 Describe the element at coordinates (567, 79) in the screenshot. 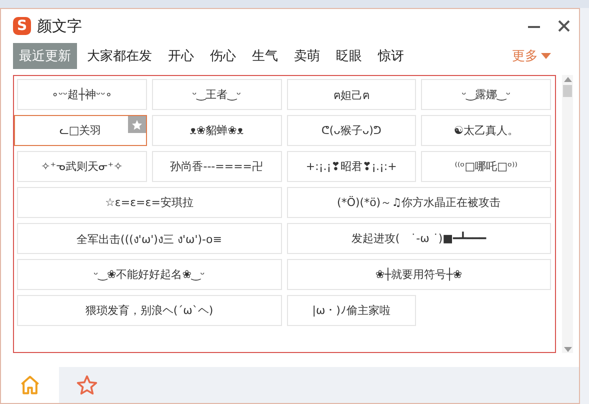

I see `scroll-up-icon` at that location.